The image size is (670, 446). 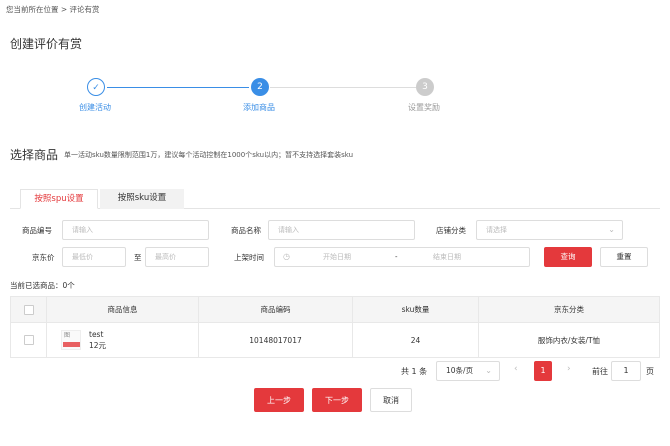 What do you see at coordinates (335, 199) in the screenshot?
I see `tab-bar: 按照spu设置 按照sku设置` at bounding box center [335, 199].